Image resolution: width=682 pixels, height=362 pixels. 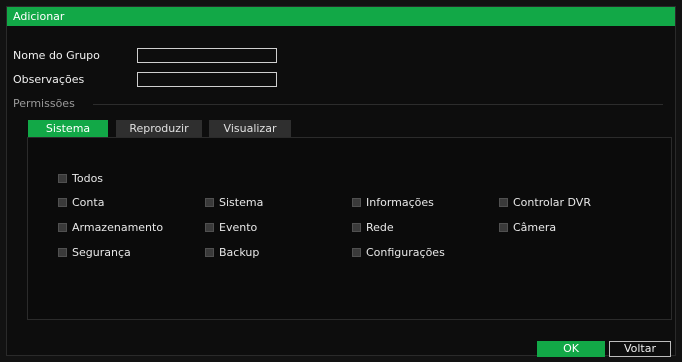 What do you see at coordinates (239, 252) in the screenshot?
I see `checkbox-label: Backup` at bounding box center [239, 252].